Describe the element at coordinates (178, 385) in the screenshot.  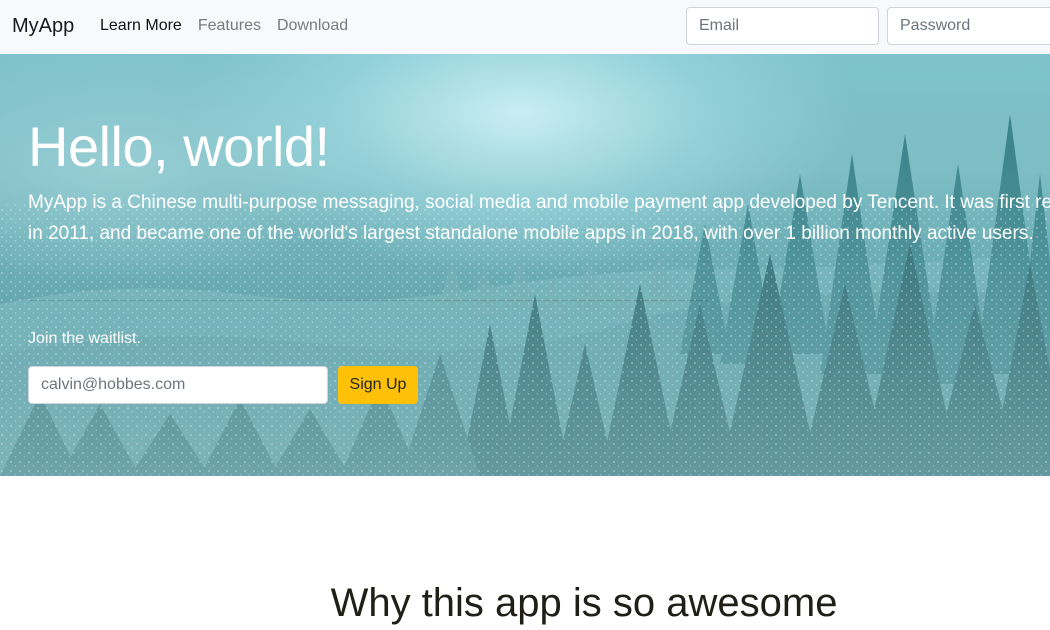
I see `waitlist-email-input` at that location.